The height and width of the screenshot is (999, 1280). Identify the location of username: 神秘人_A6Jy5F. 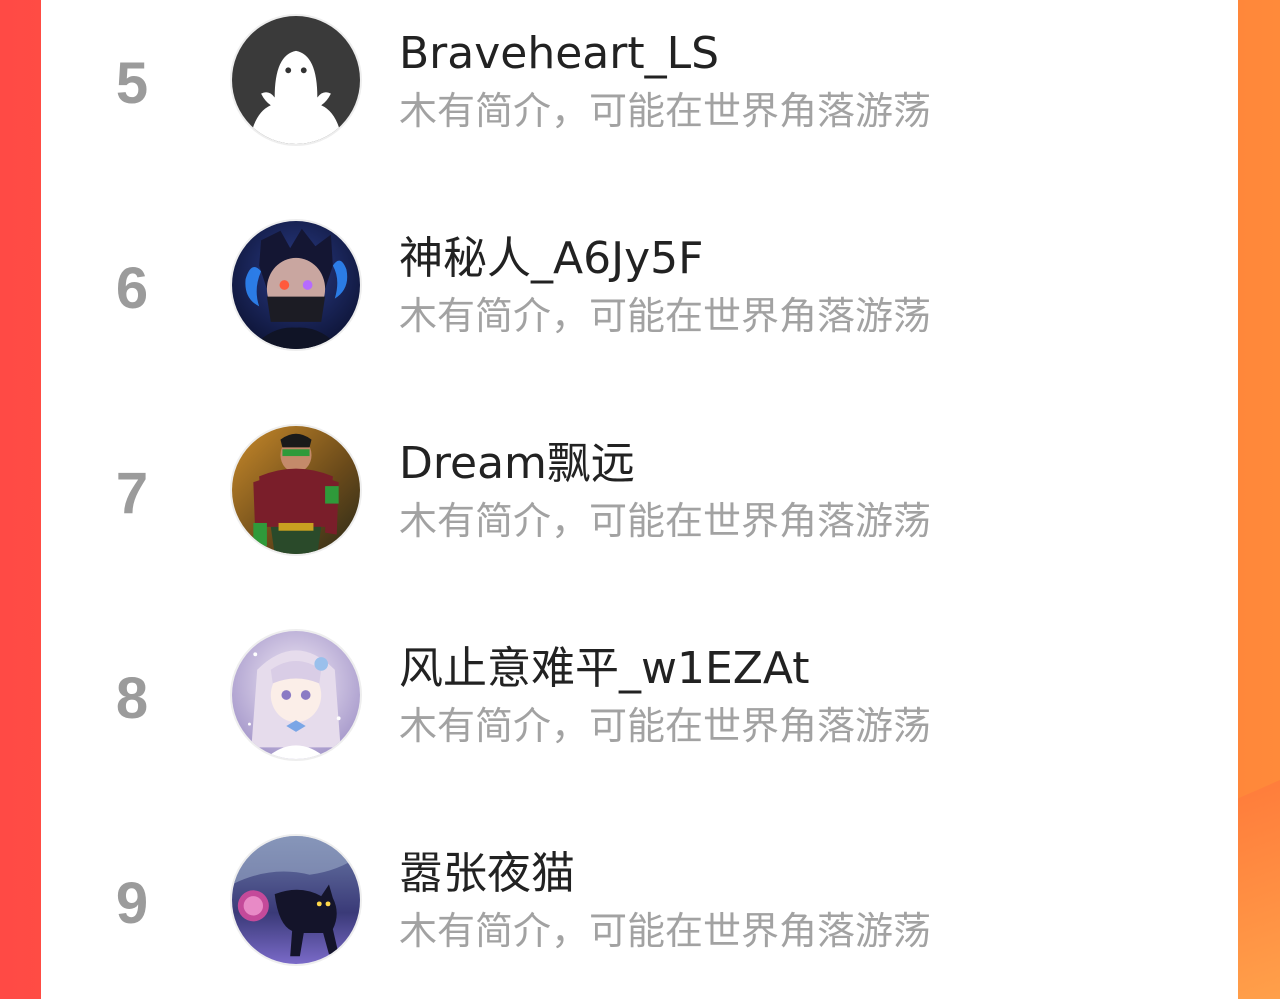
(551, 259).